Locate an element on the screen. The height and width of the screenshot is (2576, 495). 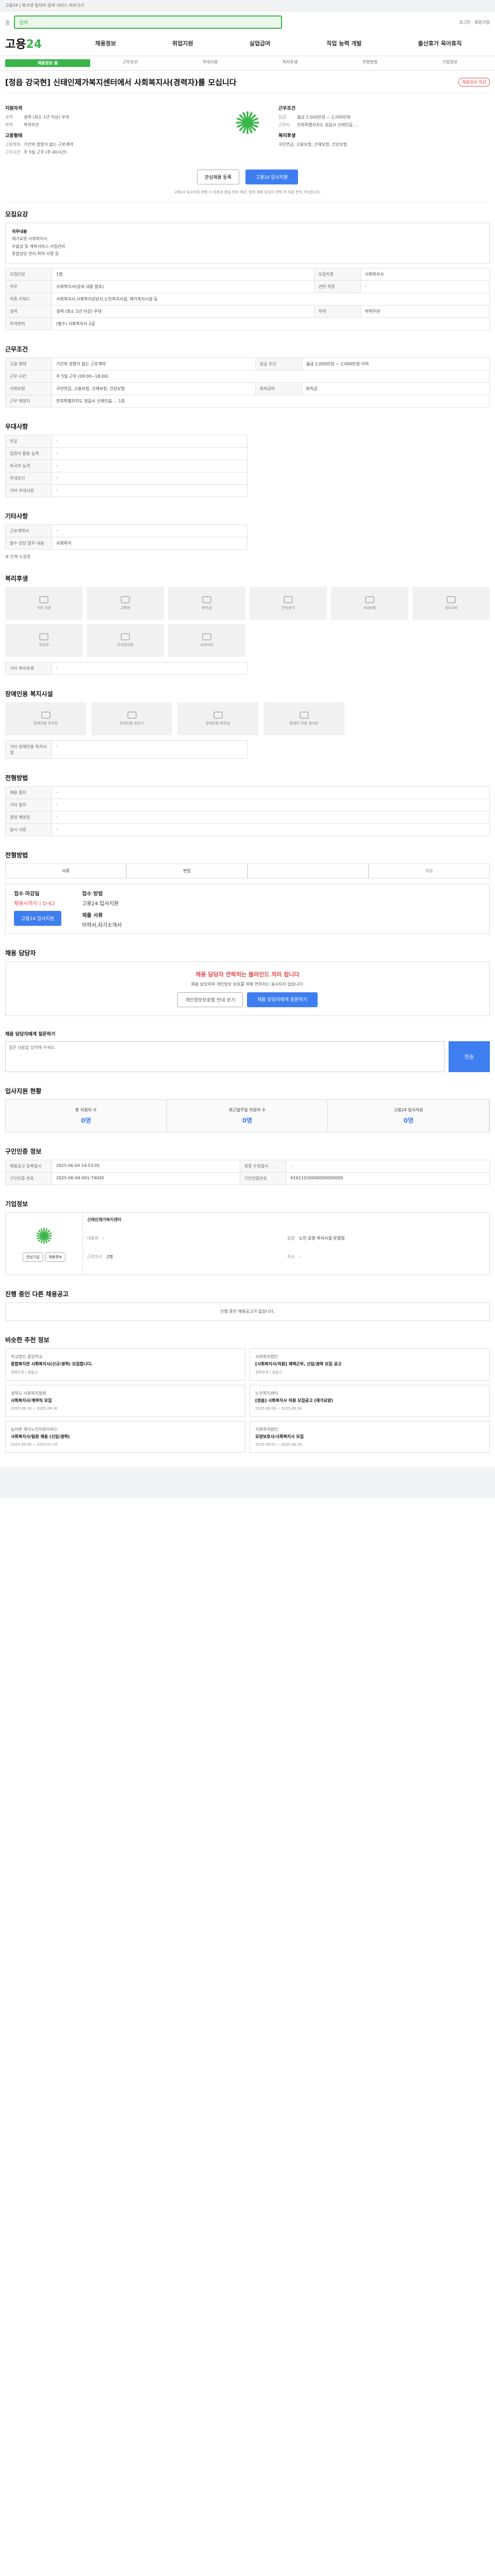
welfare-item: 교통비 is located at coordinates (125, 603).